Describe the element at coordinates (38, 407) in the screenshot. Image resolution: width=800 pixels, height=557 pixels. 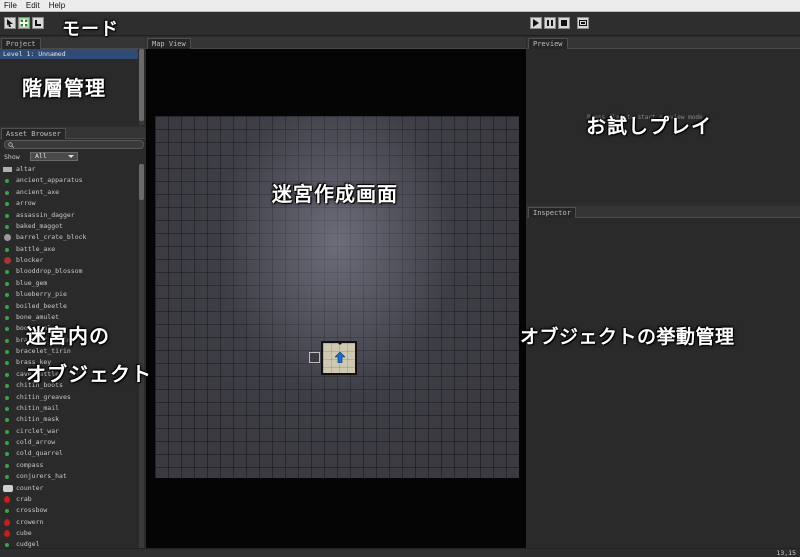
I see `asset-item-label: chitin_mail` at that location.